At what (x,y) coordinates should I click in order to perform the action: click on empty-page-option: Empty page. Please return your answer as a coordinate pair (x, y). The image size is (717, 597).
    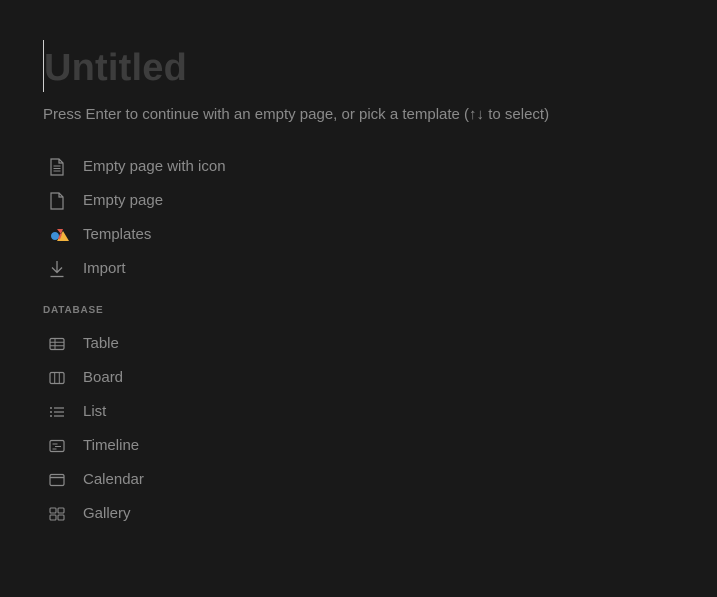
    Looking at the image, I should click on (203, 201).